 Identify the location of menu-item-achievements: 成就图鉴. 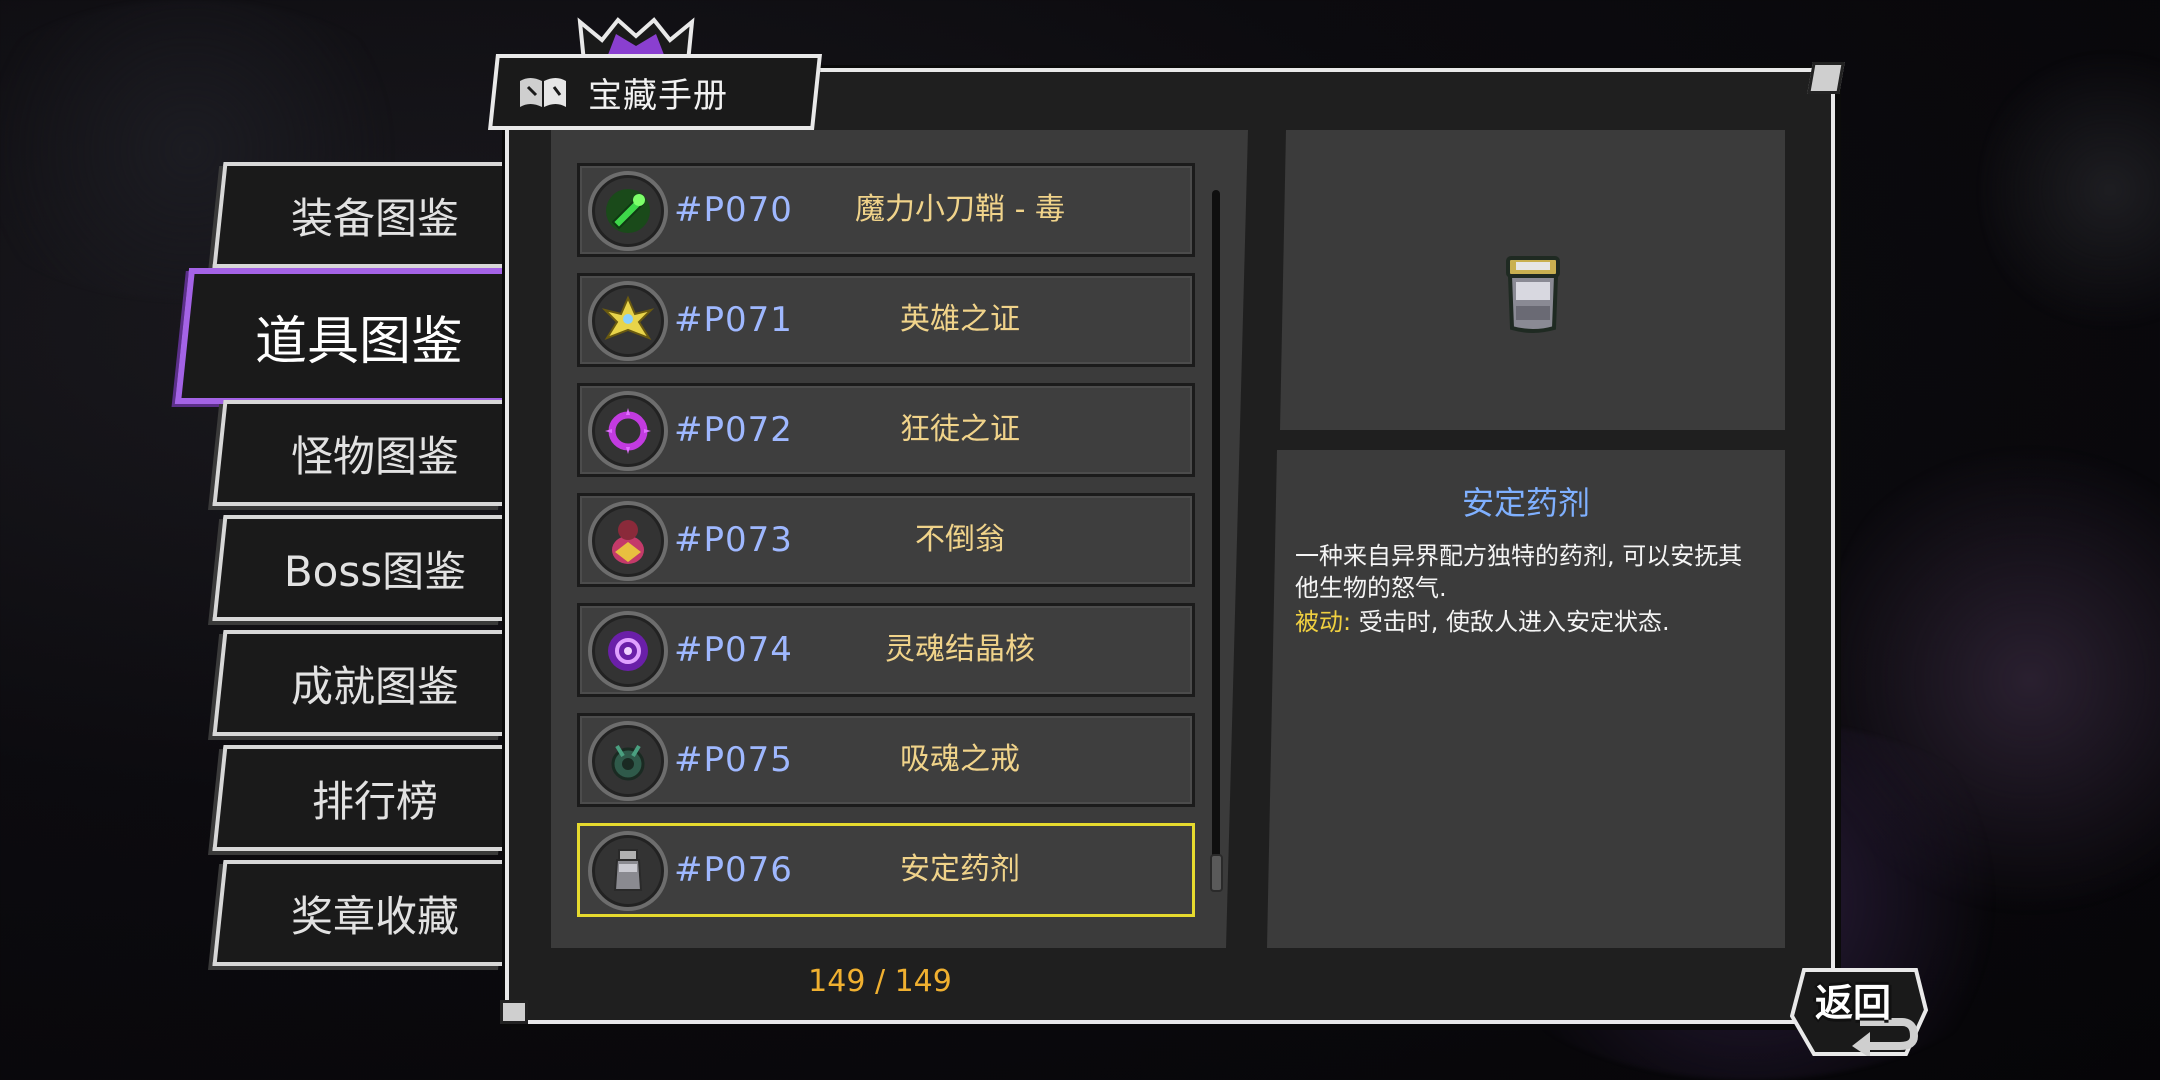
(363, 683).